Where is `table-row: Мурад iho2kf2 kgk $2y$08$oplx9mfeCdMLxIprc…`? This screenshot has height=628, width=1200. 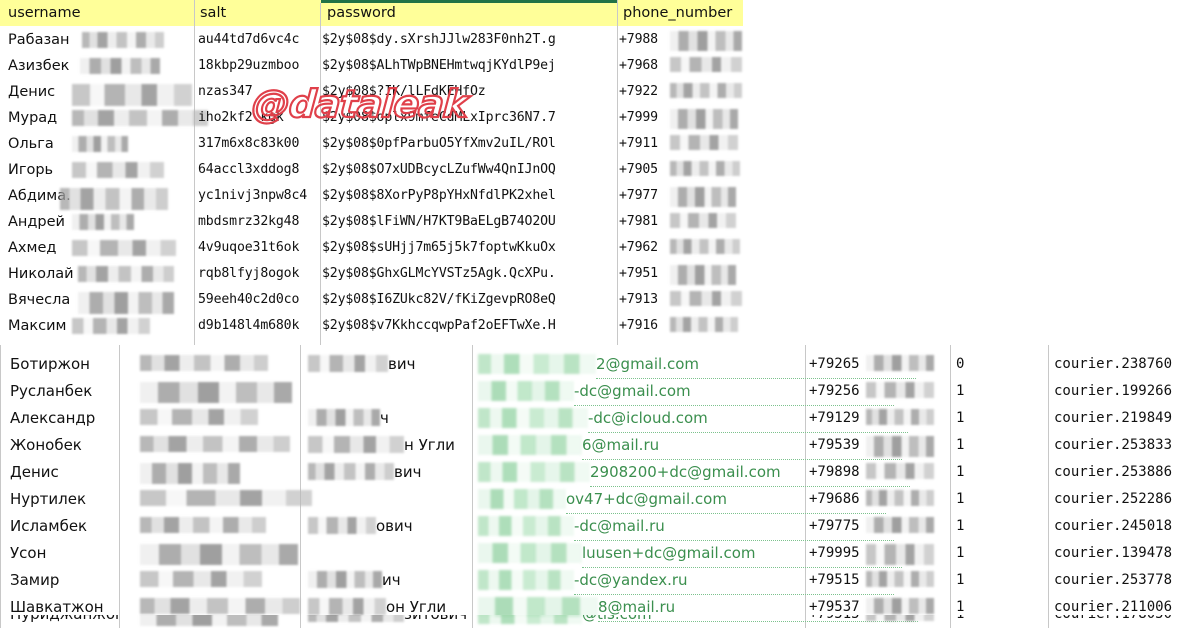 table-row: Мурад iho2kf2 kgk $2y$08$oplx9mfeCdMLxIprc… is located at coordinates (371, 118).